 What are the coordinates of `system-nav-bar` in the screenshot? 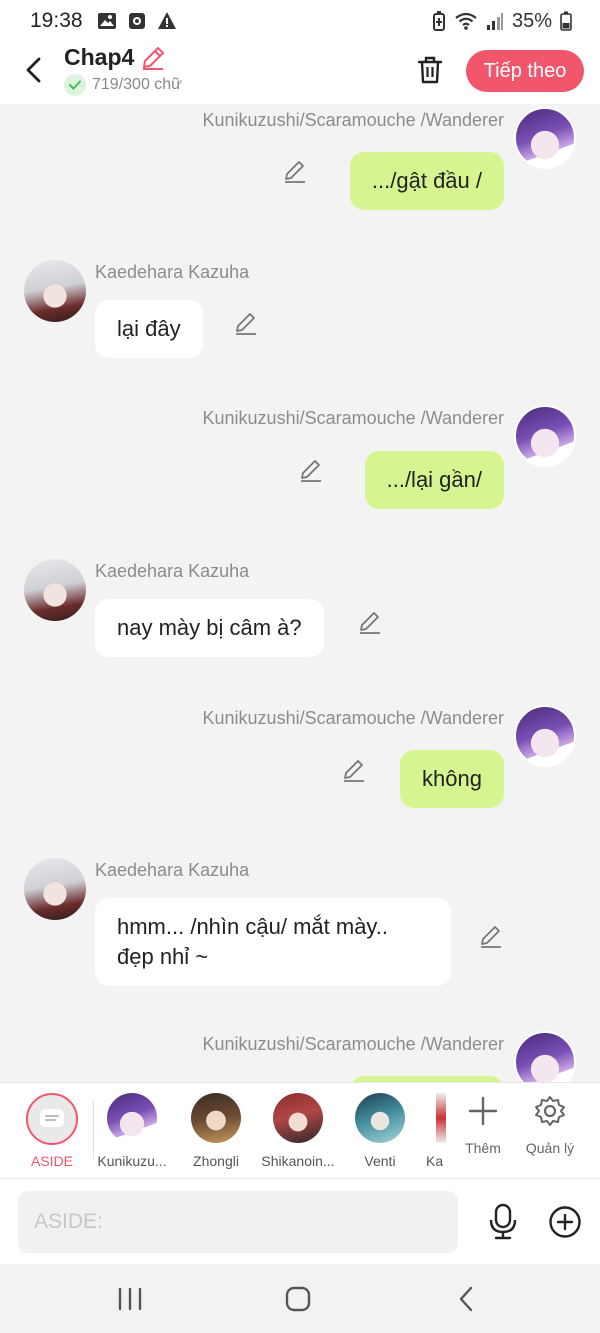 It's located at (300, 1298).